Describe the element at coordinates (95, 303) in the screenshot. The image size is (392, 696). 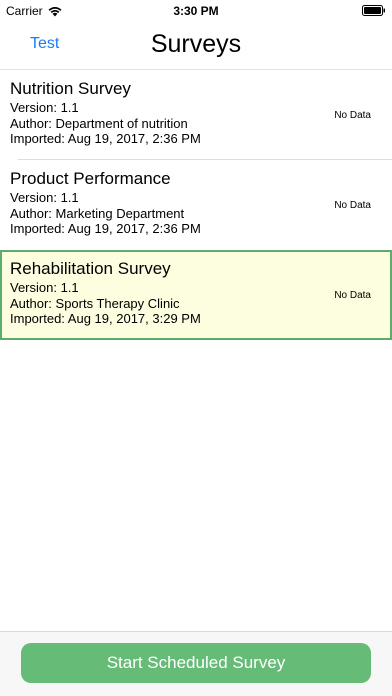
I see `survey-author: Author: Sports Therapy Clinic` at that location.